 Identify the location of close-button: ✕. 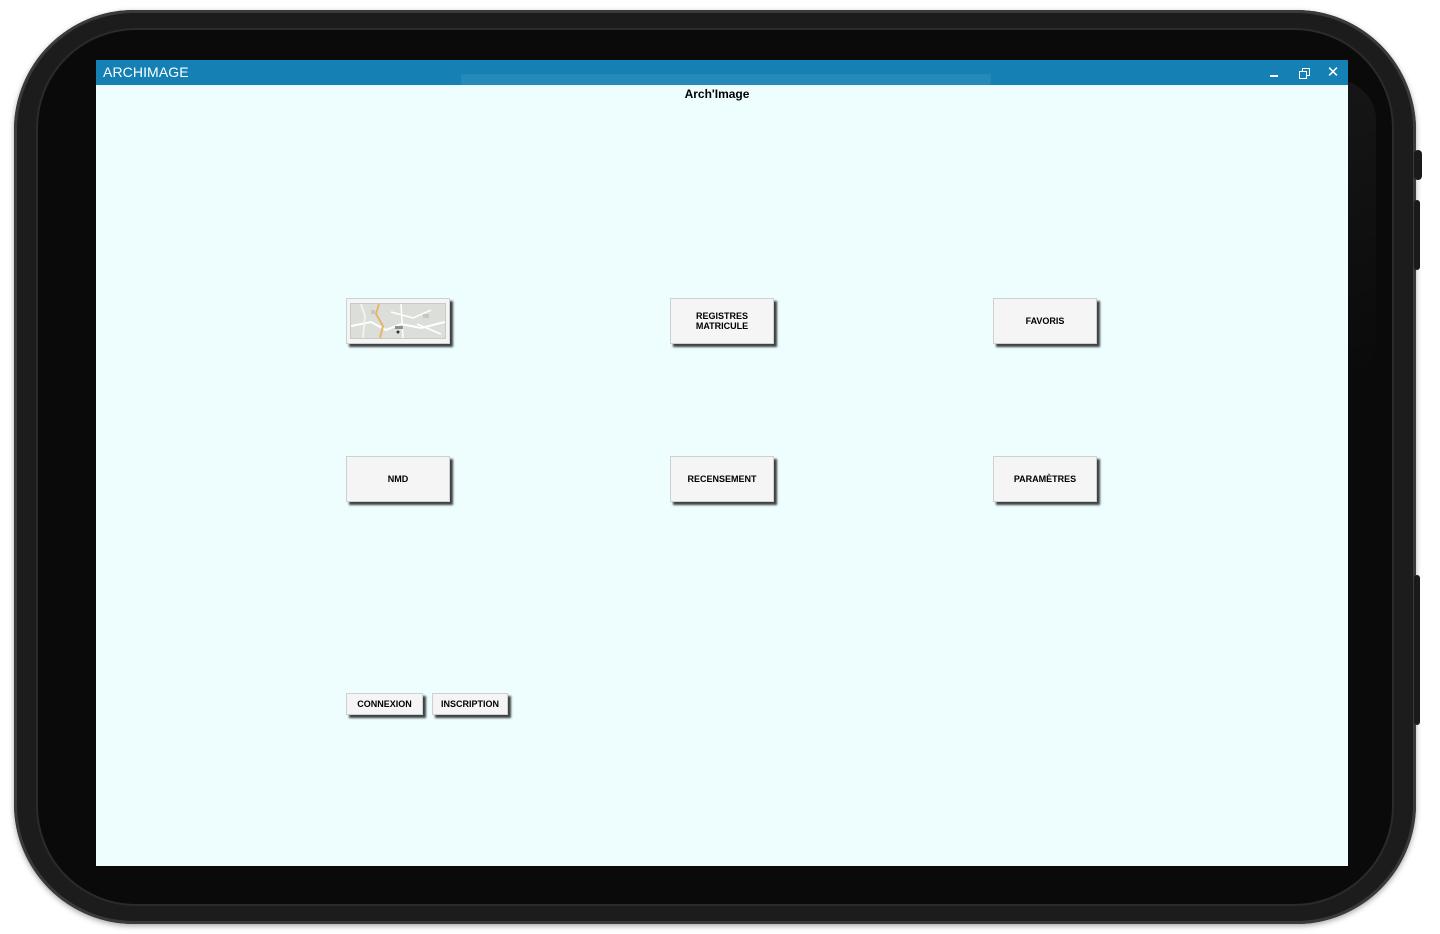
(1333, 72).